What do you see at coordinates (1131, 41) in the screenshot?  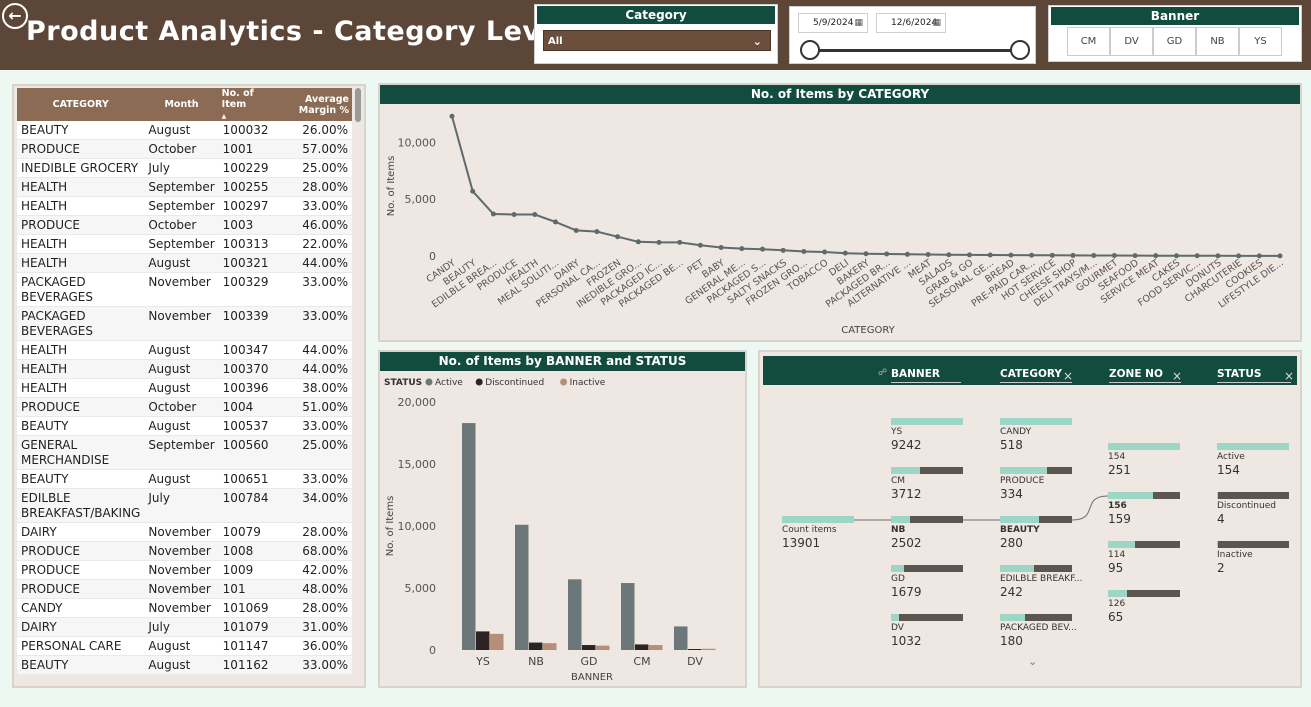 I see `banner-option-dv: DV` at bounding box center [1131, 41].